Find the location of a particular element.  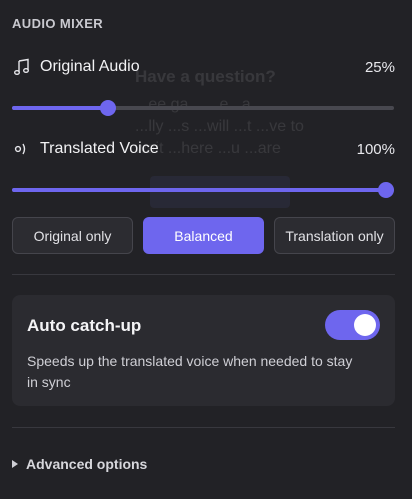

background-line: wait ...here ...u ...are is located at coordinates (208, 148).